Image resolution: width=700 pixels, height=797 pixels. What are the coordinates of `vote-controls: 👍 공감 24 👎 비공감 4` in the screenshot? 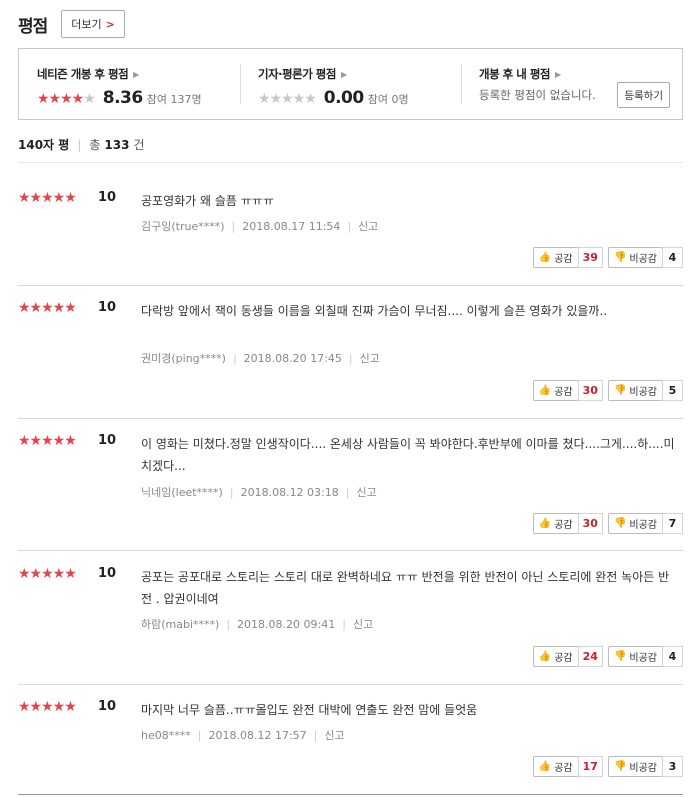 It's located at (607, 656).